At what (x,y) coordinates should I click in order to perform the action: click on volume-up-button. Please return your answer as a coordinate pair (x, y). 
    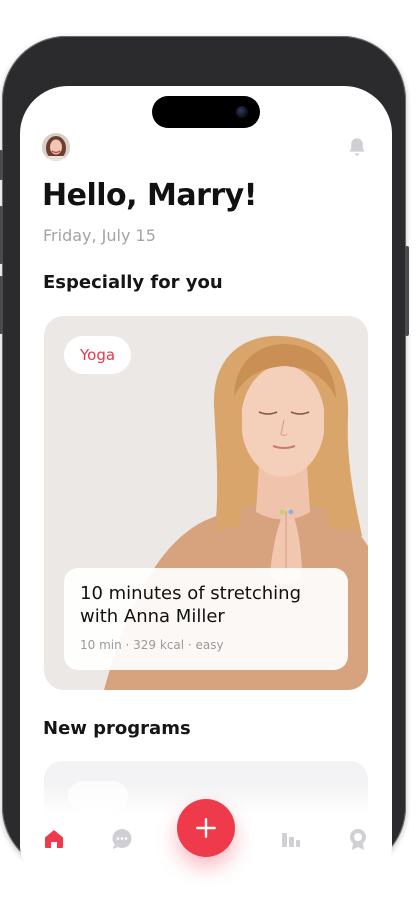
    Looking at the image, I should click on (1, 235).